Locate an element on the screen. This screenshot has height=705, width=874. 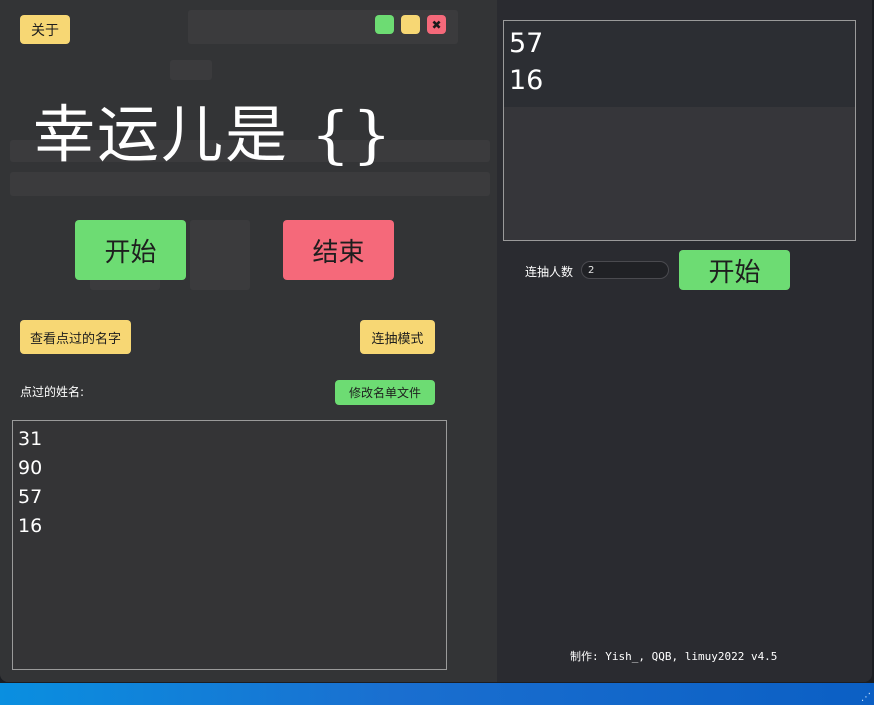
called-names-label: 点过的姓名: is located at coordinates (52, 392).